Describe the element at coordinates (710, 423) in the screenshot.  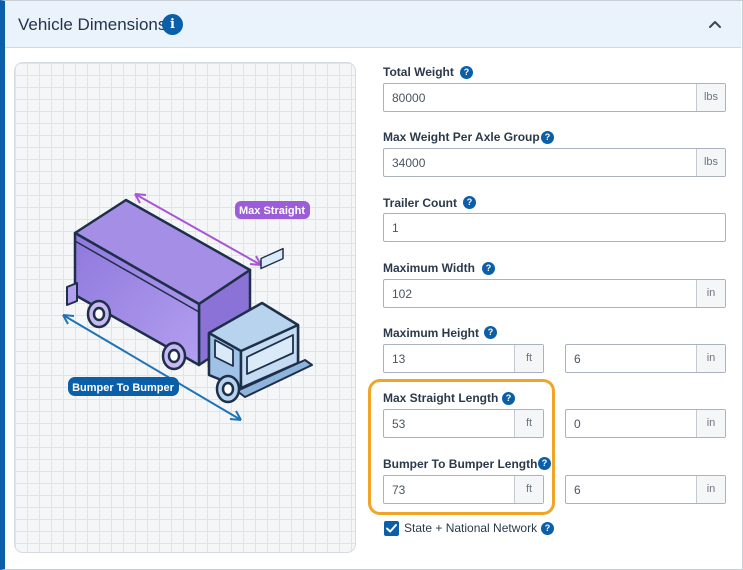
I see `max-straight-length-in-unit: in` at that location.